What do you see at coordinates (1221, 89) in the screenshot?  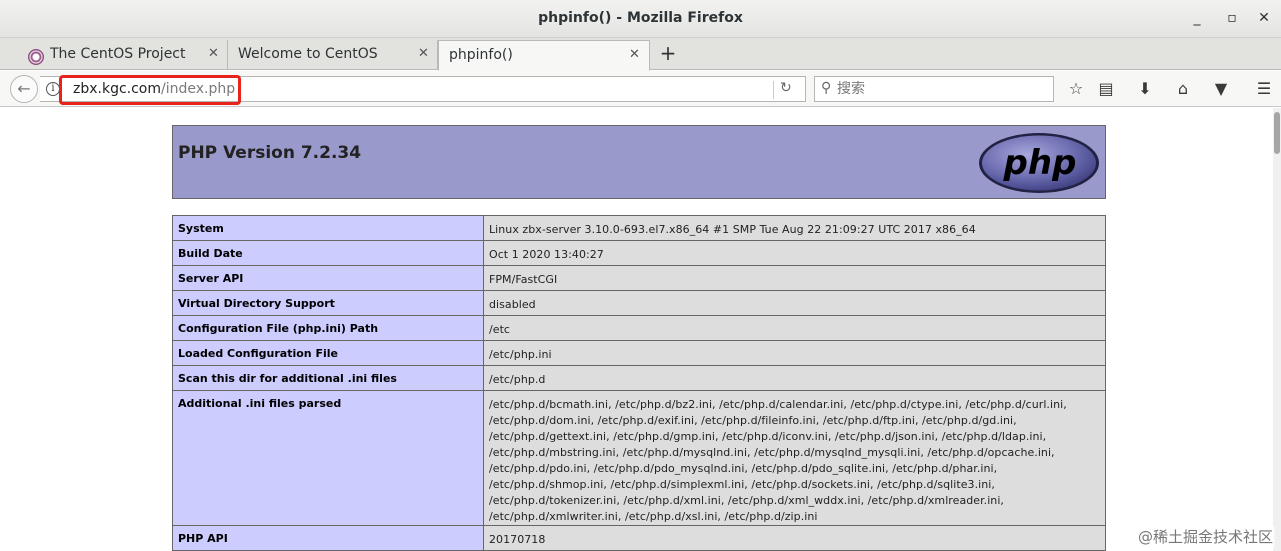 I see `pocket-icon: ▼` at bounding box center [1221, 89].